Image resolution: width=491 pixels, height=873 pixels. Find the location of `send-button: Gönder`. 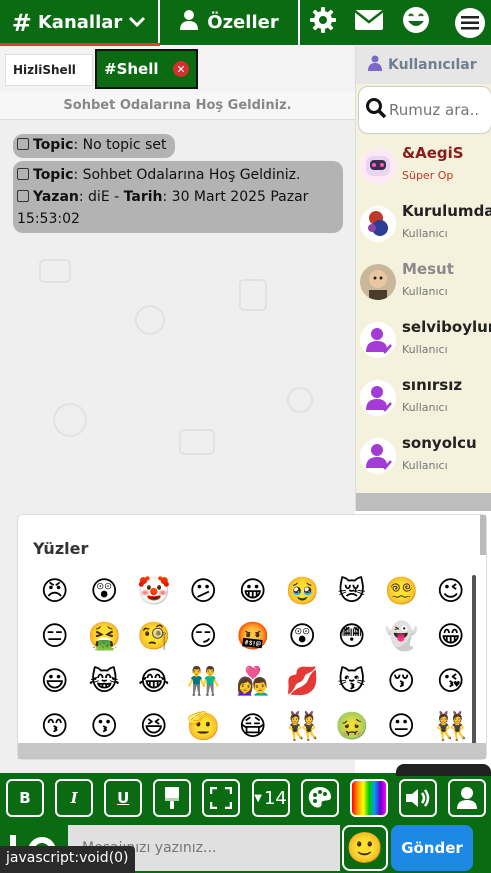

send-button: Gönder is located at coordinates (432, 848).